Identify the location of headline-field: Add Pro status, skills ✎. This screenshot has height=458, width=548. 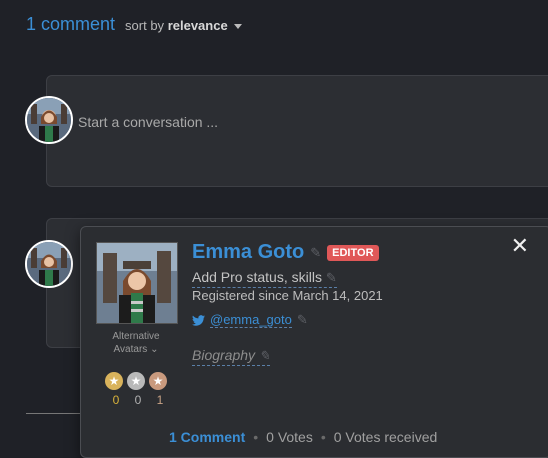
(264, 278).